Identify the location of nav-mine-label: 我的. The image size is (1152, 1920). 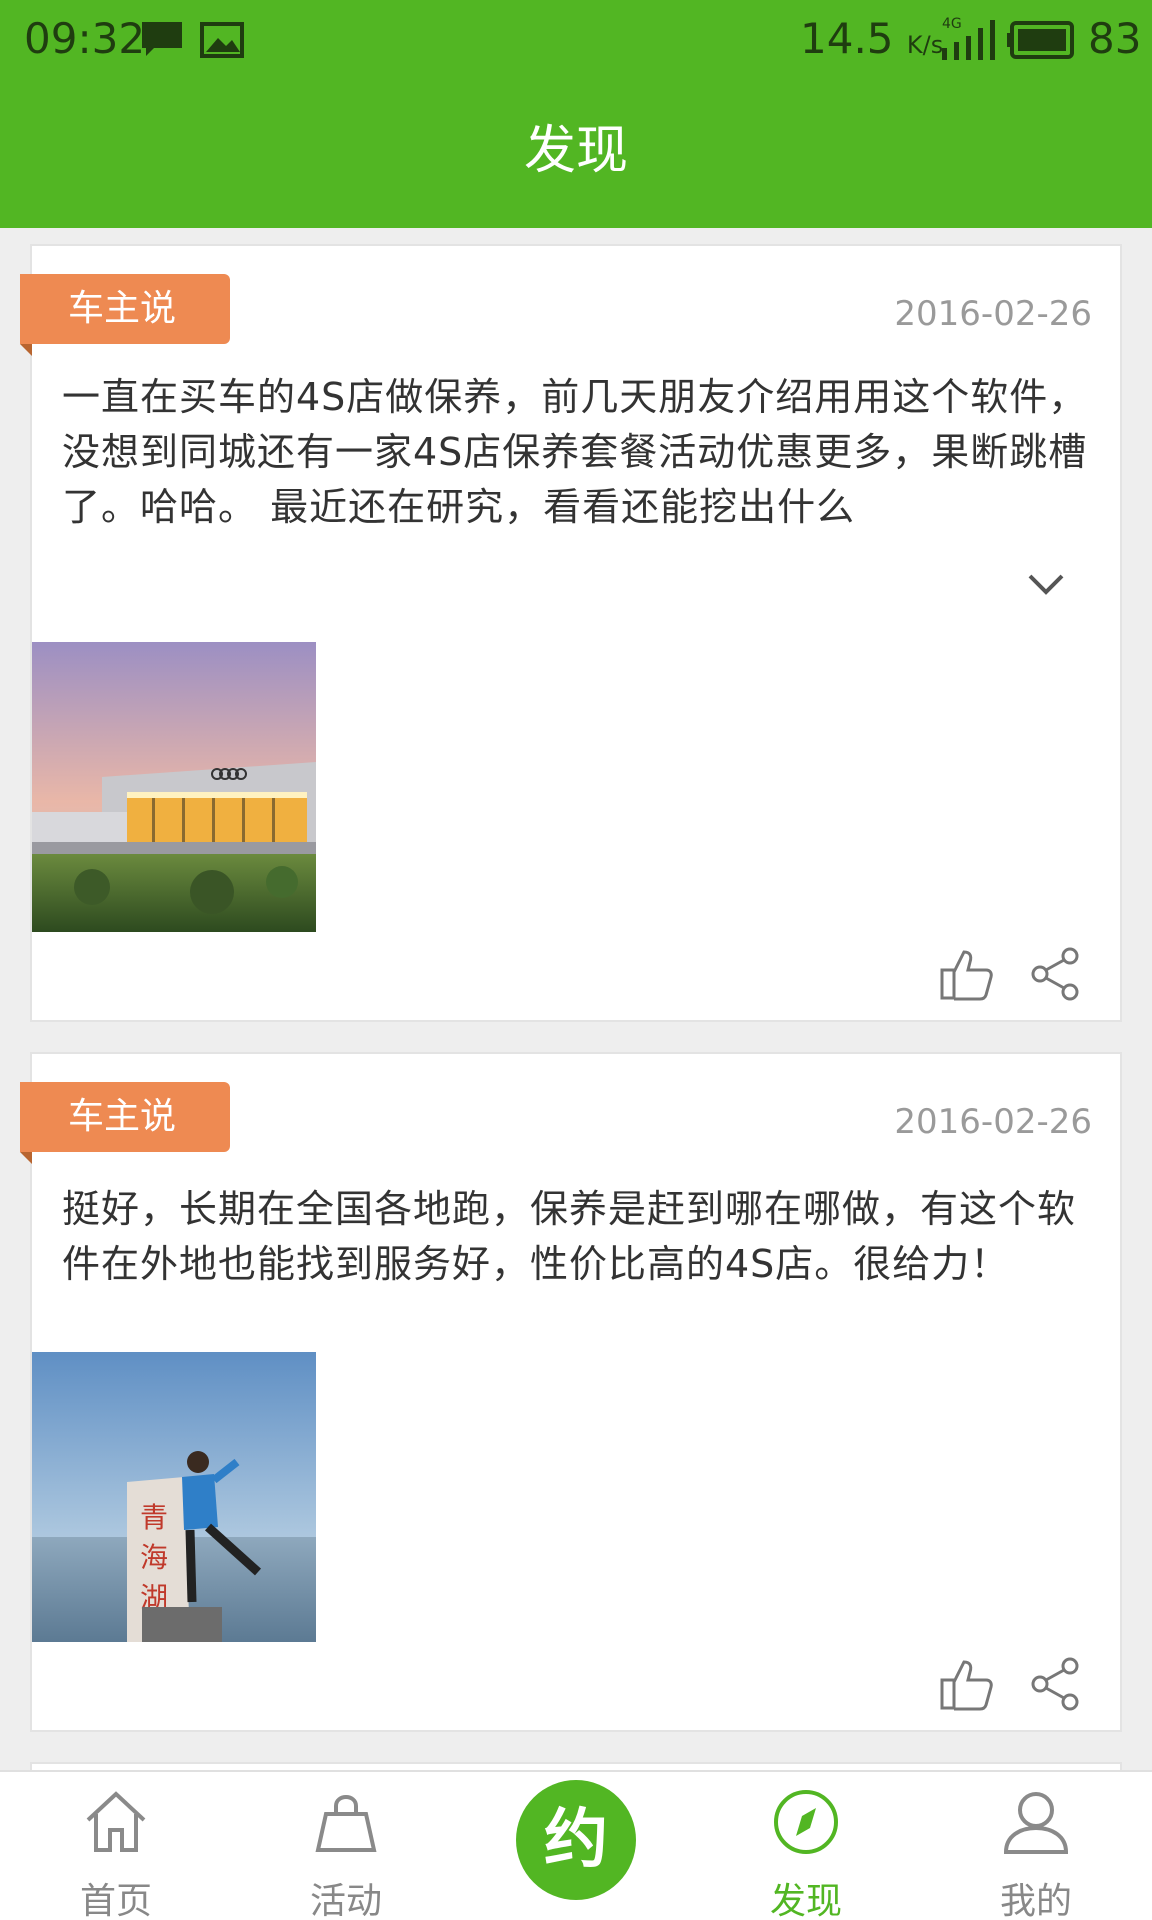
(1035, 1900).